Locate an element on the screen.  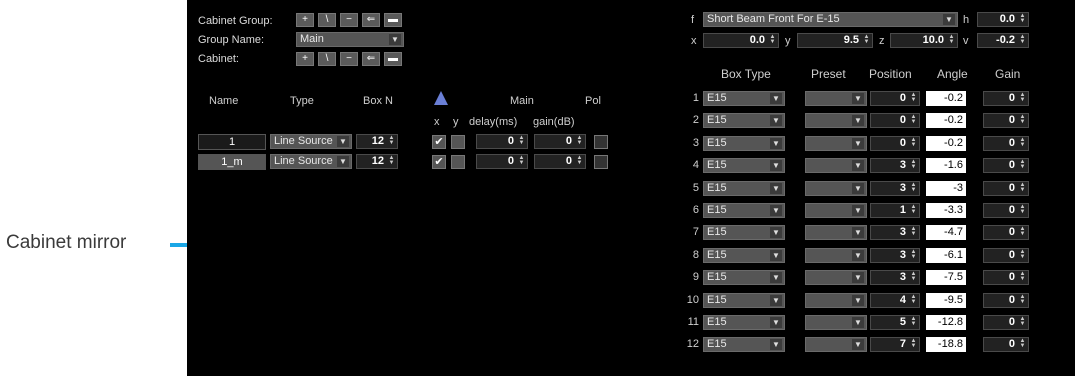
box-angle-field: -12.8 is located at coordinates (946, 322).